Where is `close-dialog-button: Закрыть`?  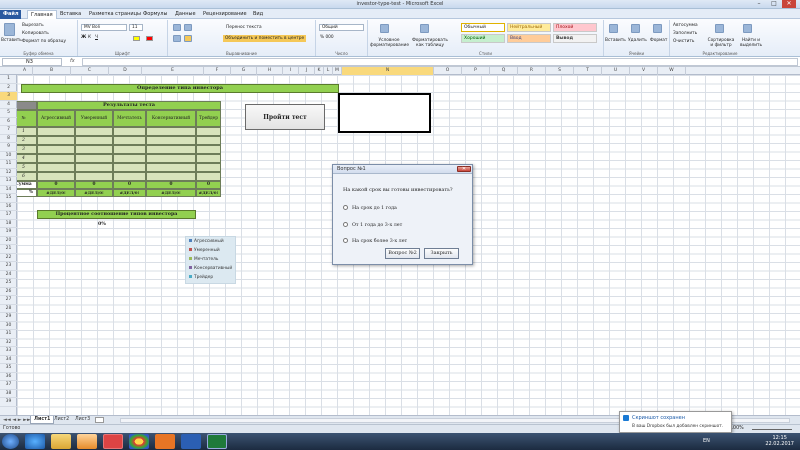 close-dialog-button: Закрыть is located at coordinates (441, 253).